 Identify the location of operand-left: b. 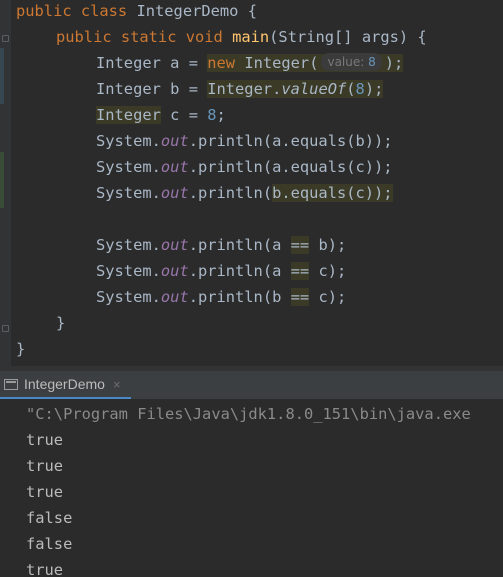
(281, 297).